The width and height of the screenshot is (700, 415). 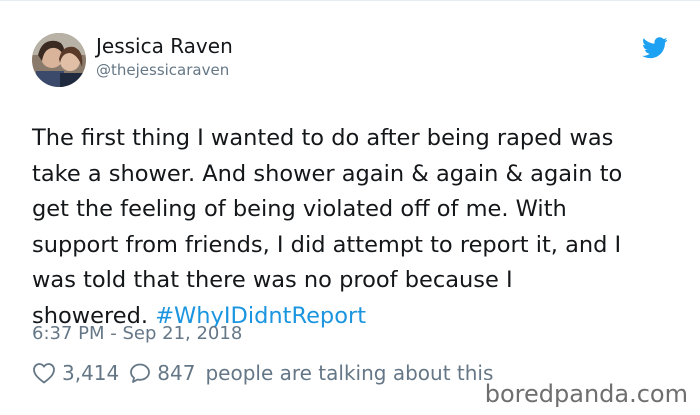 I want to click on watermark: boredpanda.com, so click(x=583, y=394).